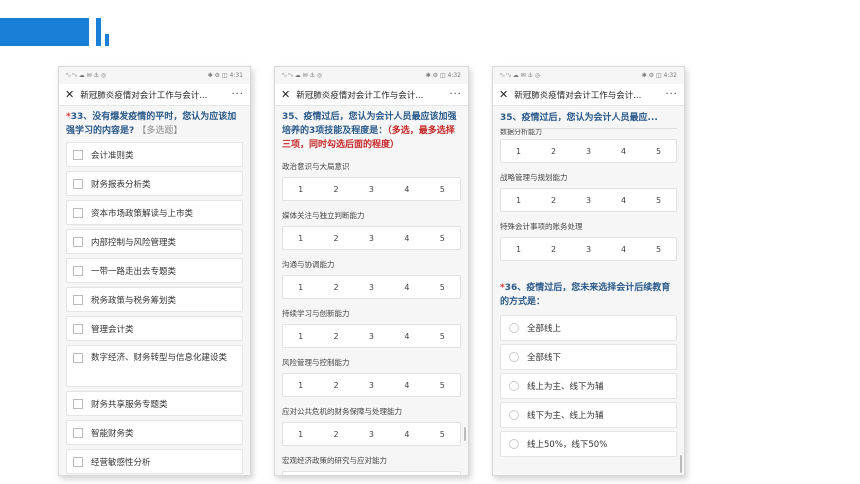 This screenshot has width=860, height=484. I want to click on signal-icons: ⁿᵢₗ ⁿᵢₗ ☁ ✉ ⚓ ◎, so click(302, 75).